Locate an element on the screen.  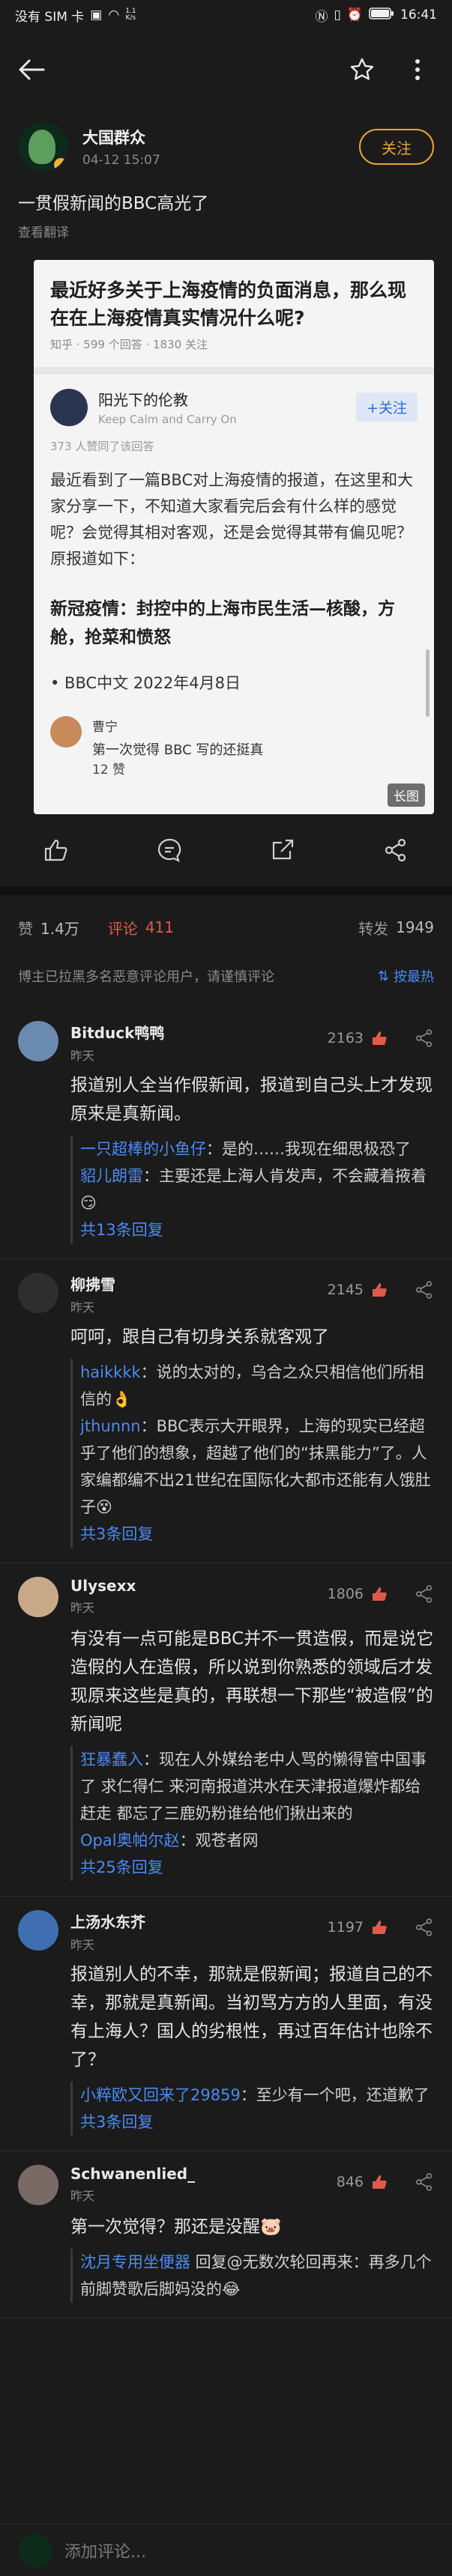
sort-icon: ⇅ is located at coordinates (383, 976).